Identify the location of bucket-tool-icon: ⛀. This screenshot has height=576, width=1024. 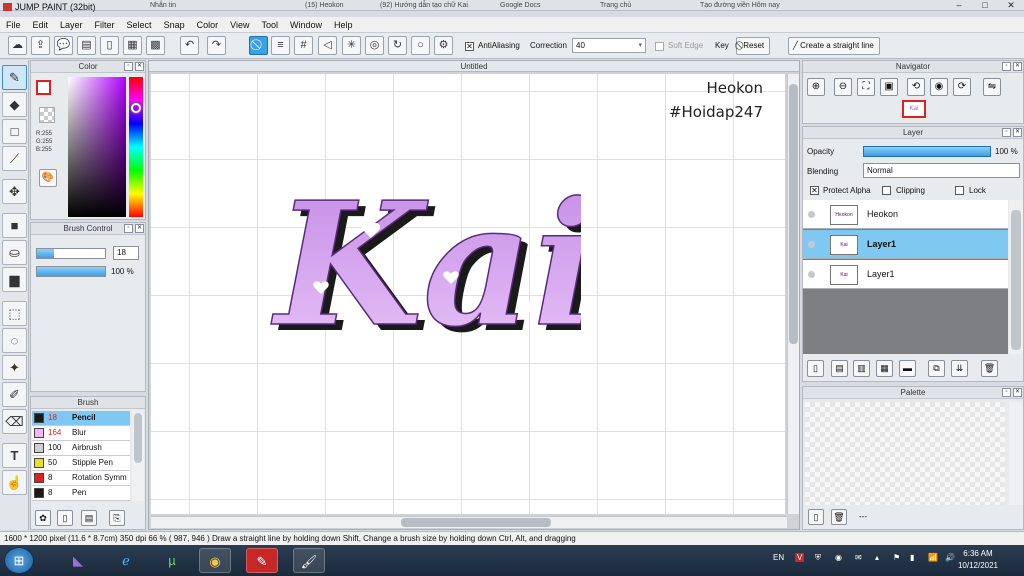
(14, 252).